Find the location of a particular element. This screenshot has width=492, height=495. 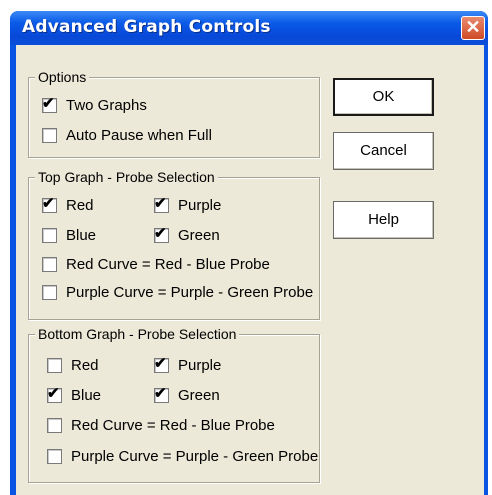

close-button: ✕ is located at coordinates (473, 28).